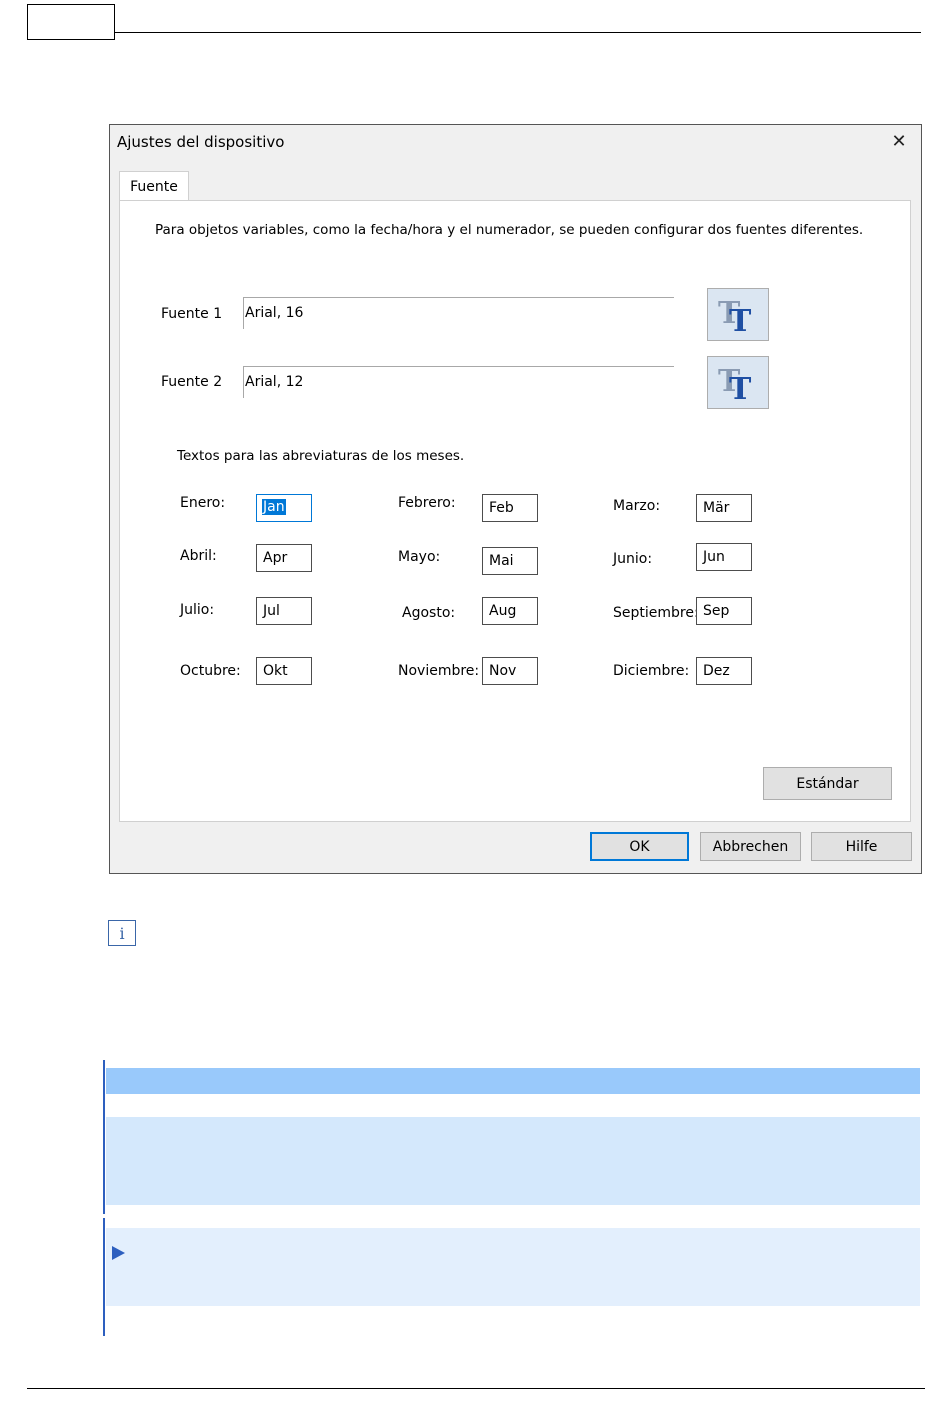 Image resolution: width=950 pixels, height=1409 pixels. Describe the element at coordinates (192, 314) in the screenshot. I see `font1-label: Fuente 1` at that location.